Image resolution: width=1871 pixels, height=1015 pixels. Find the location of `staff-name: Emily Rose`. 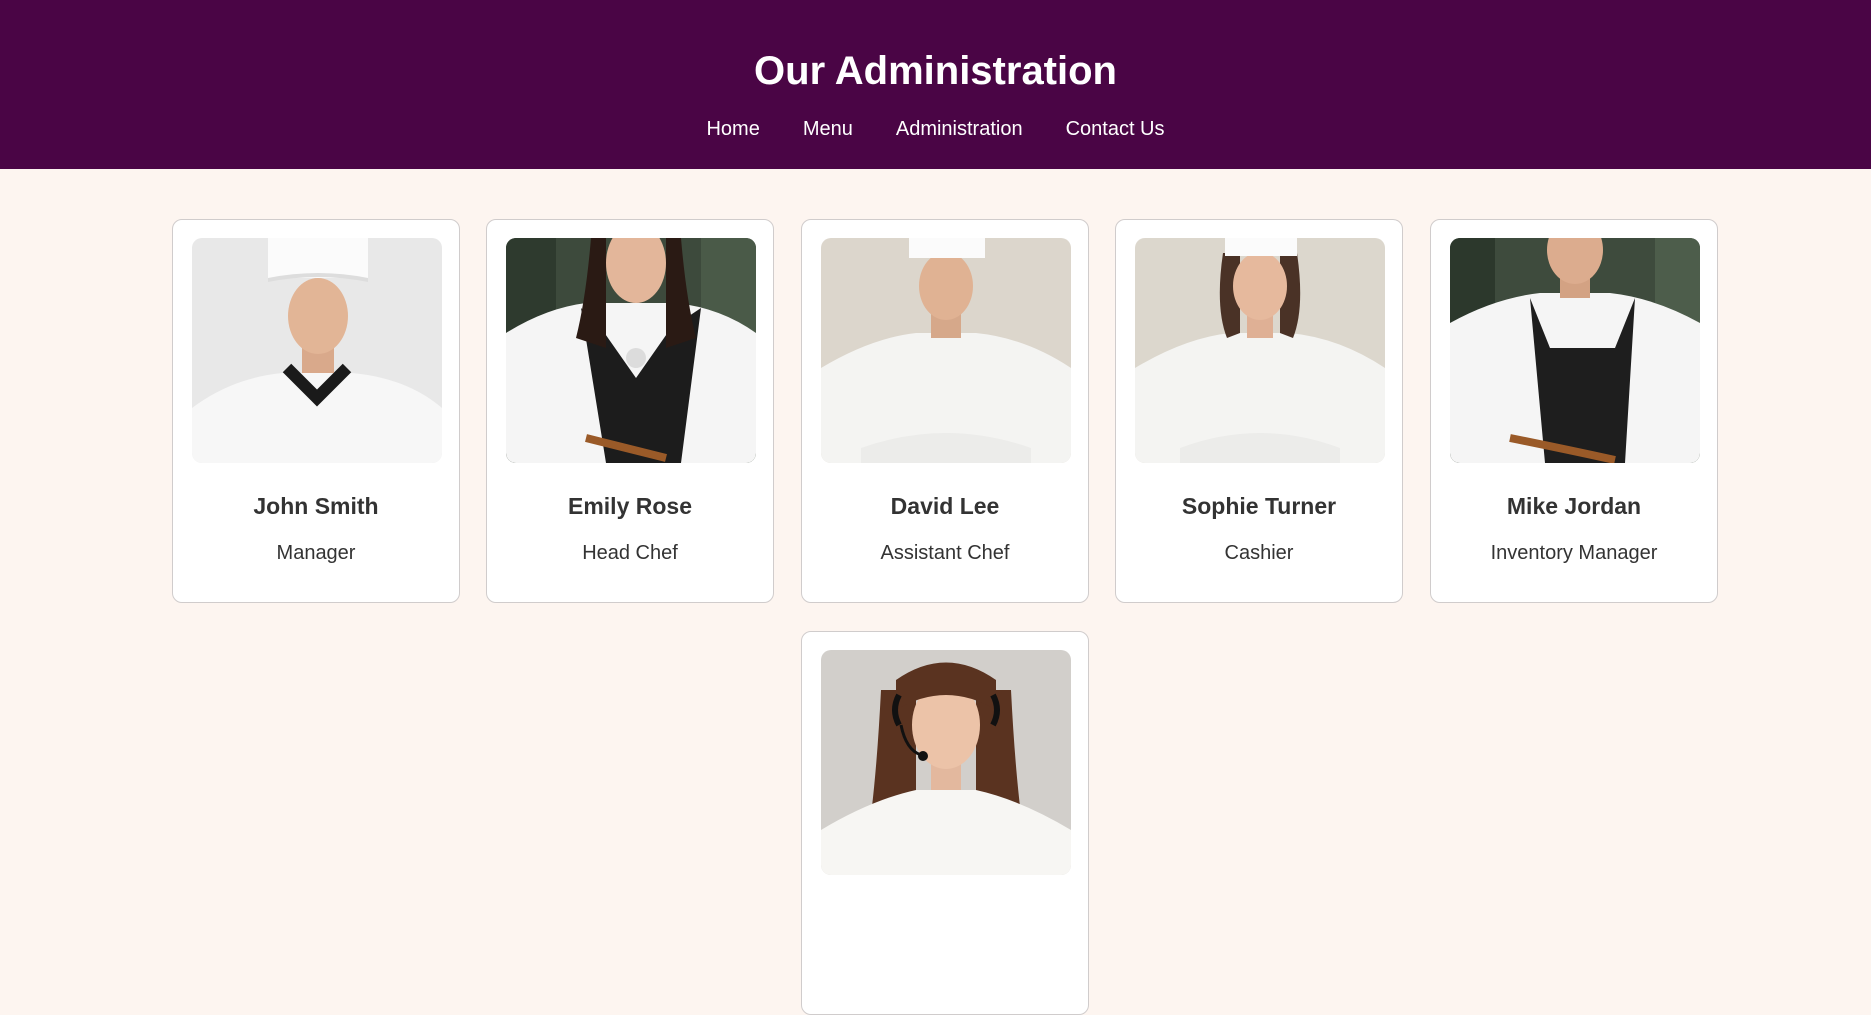

staff-name: Emily Rose is located at coordinates (630, 506).